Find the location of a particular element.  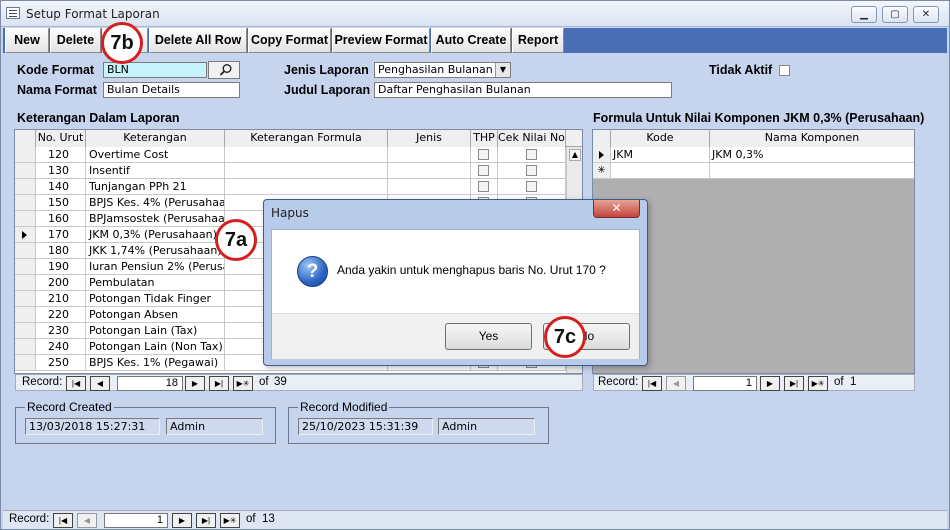

chevron-down-icon: ▼ is located at coordinates (502, 70).